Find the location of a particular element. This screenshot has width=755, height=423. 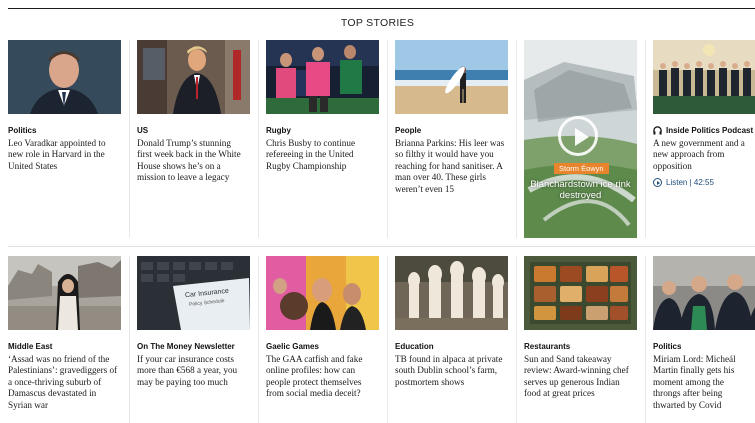

story-image-varadkar is located at coordinates (64, 77).